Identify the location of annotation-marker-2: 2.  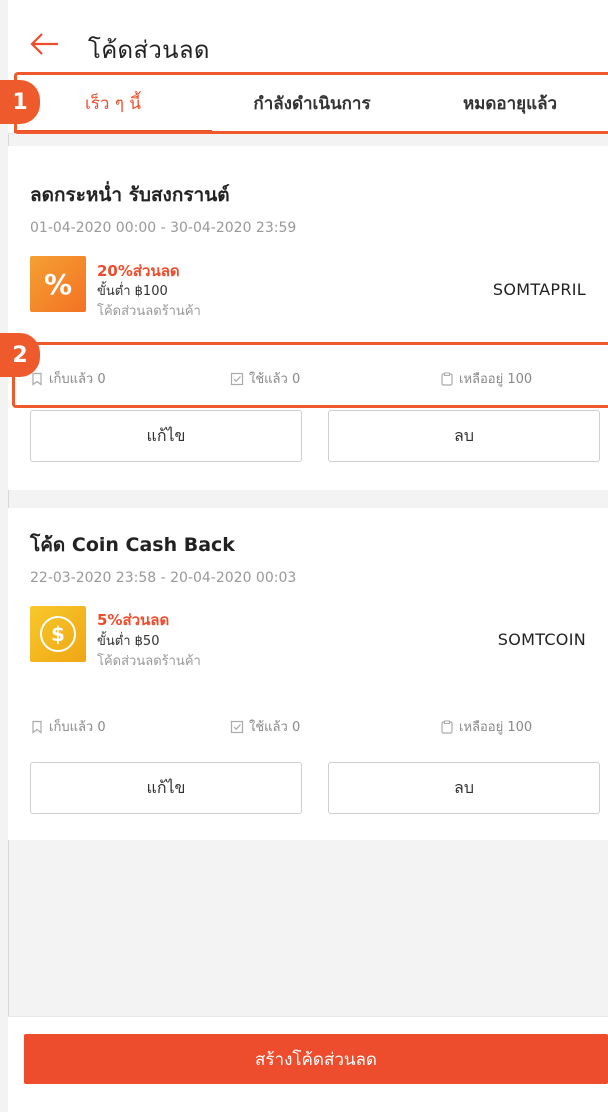
(20, 355).